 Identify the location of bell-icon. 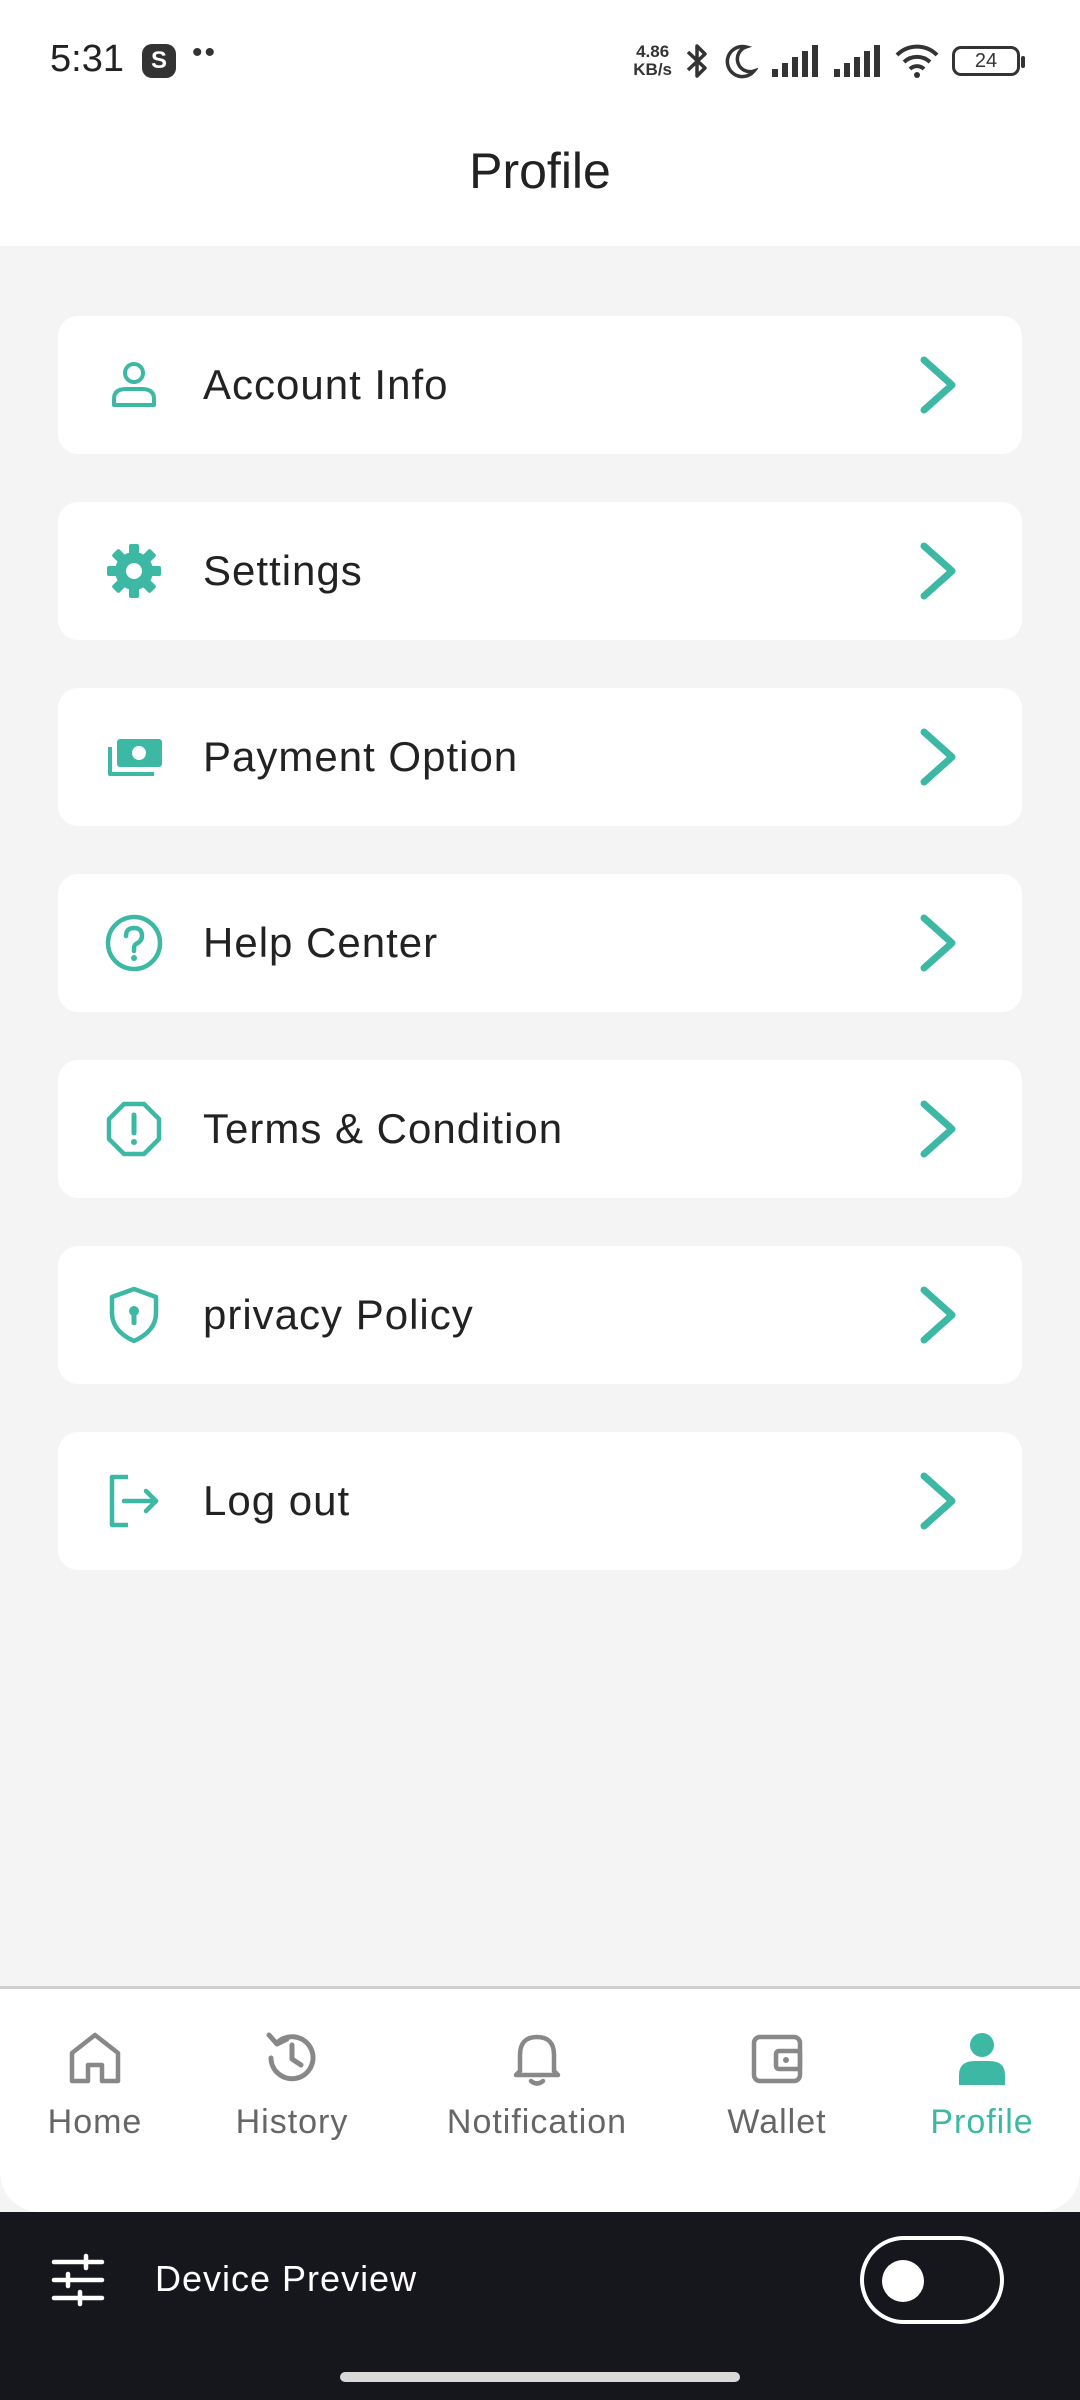
(537, 2060).